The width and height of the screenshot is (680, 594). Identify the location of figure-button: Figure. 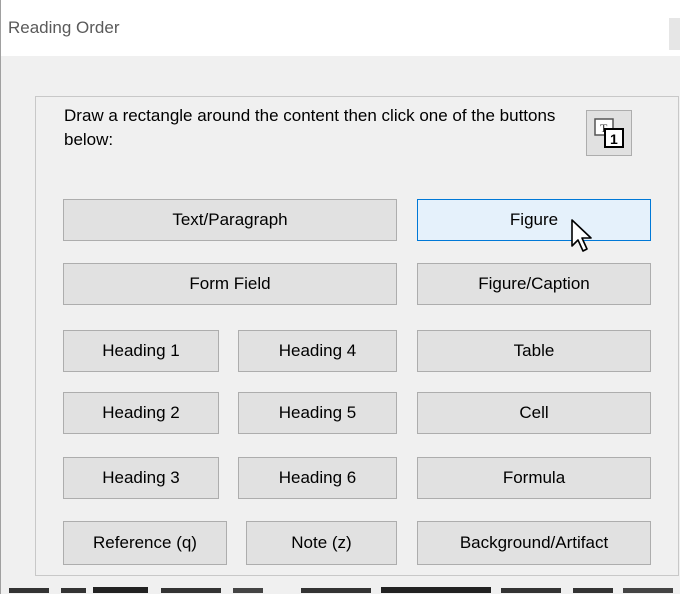
(534, 220).